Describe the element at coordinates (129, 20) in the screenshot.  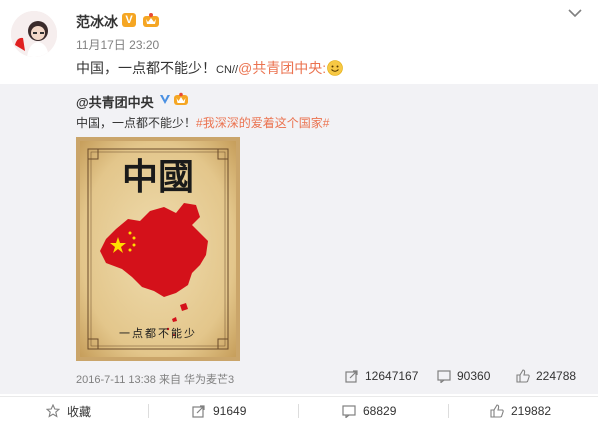
I see `verified-icon: V` at that location.